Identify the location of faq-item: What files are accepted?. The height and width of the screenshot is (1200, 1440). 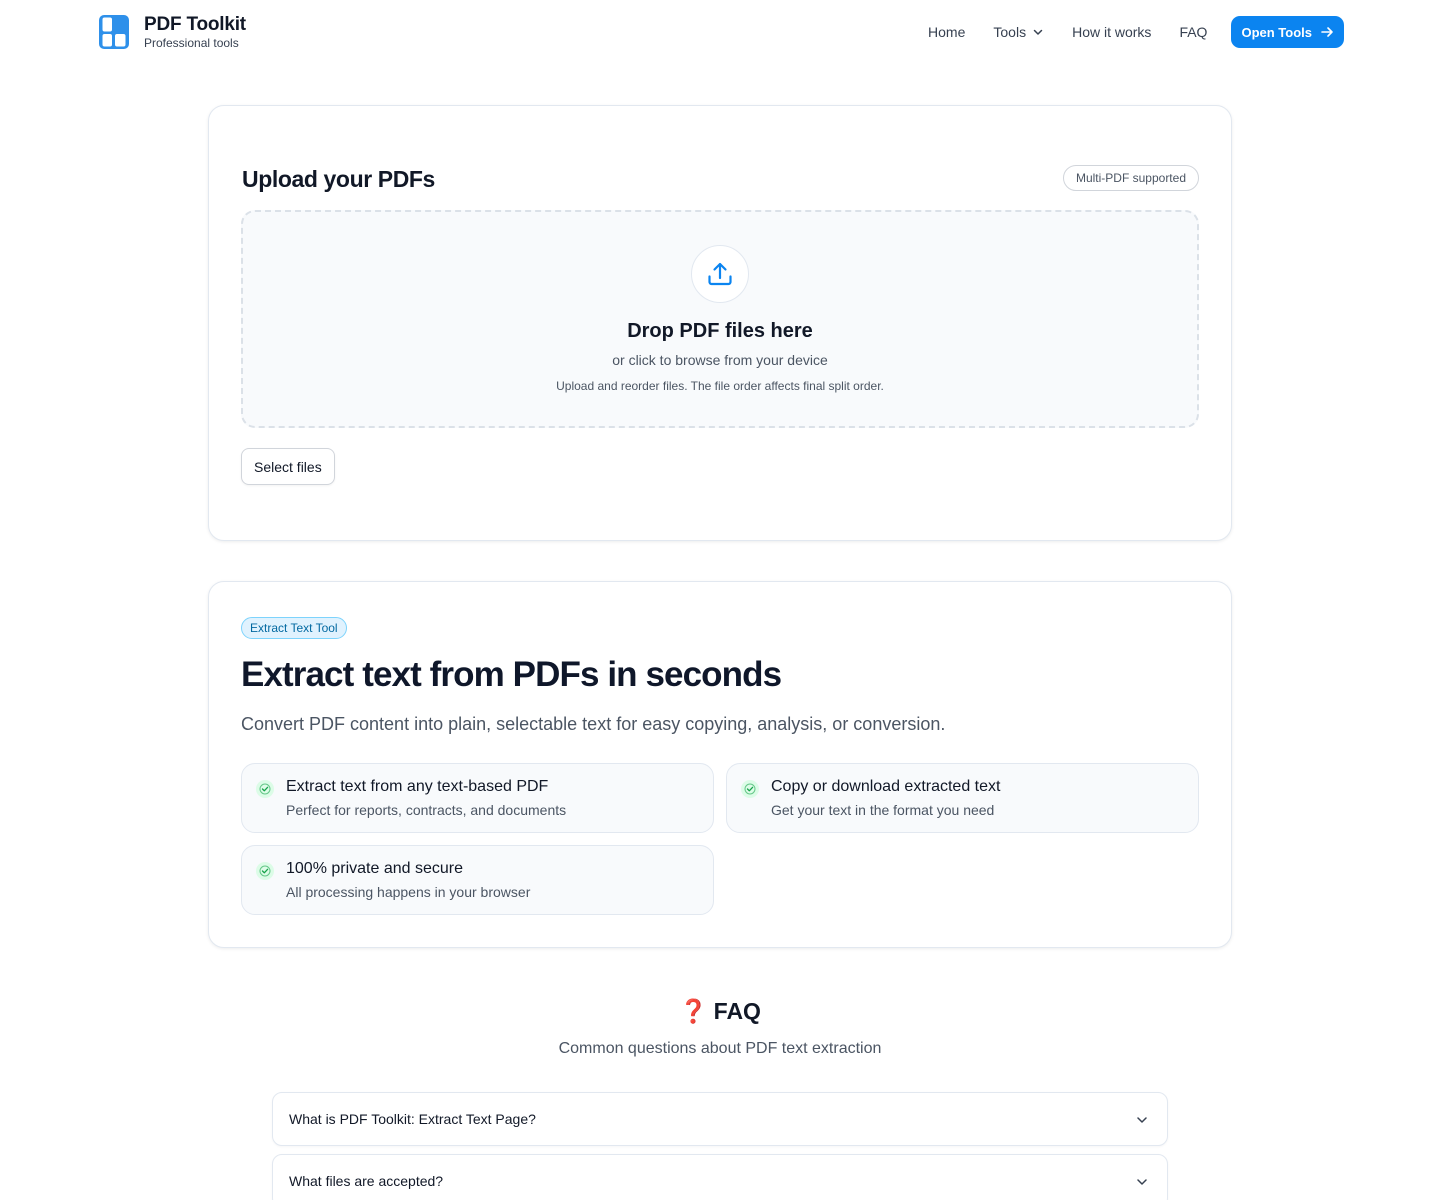
(720, 1177).